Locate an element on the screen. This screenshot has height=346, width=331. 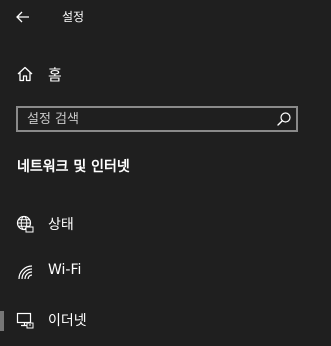
nav-item-ethernet-label: 이더넷 is located at coordinates (67, 321).